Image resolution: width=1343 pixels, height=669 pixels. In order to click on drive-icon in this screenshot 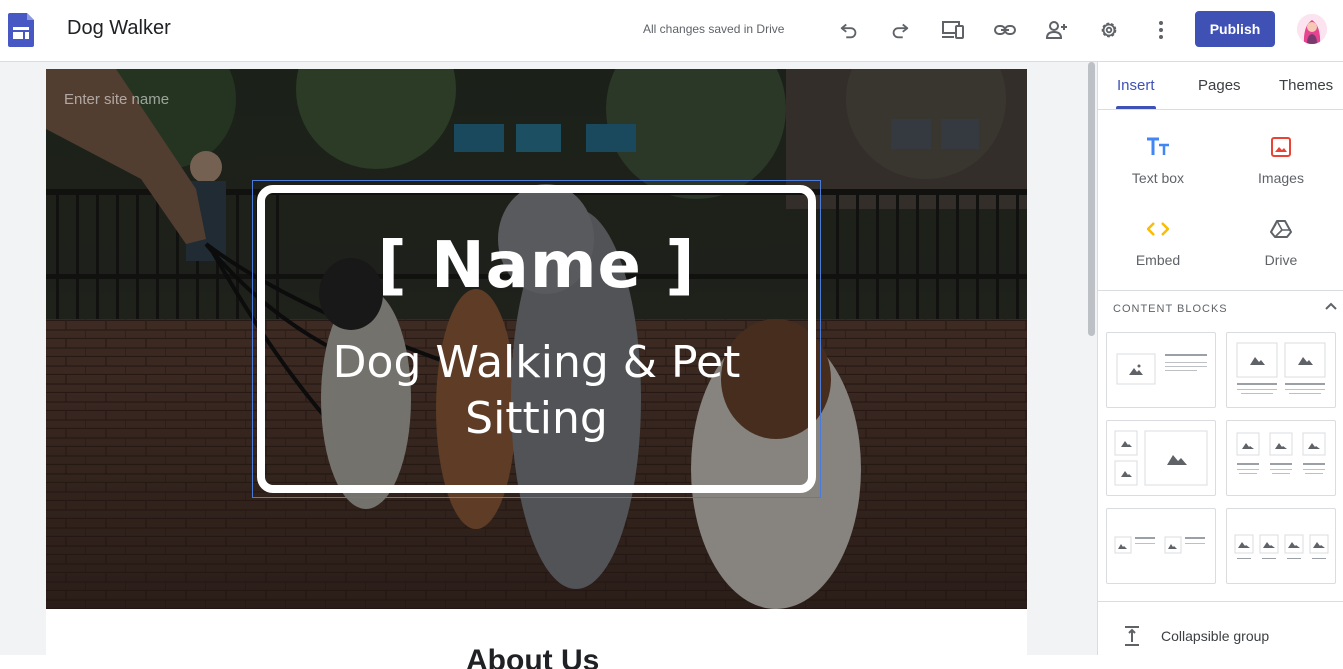, I will do `click(1281, 229)`.